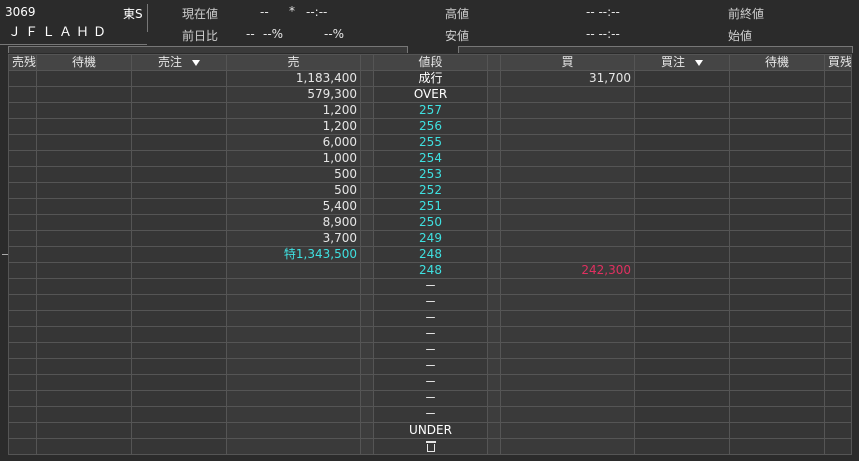 The width and height of the screenshot is (859, 461). I want to click on buy-qty-cell: 31,700, so click(567, 78).